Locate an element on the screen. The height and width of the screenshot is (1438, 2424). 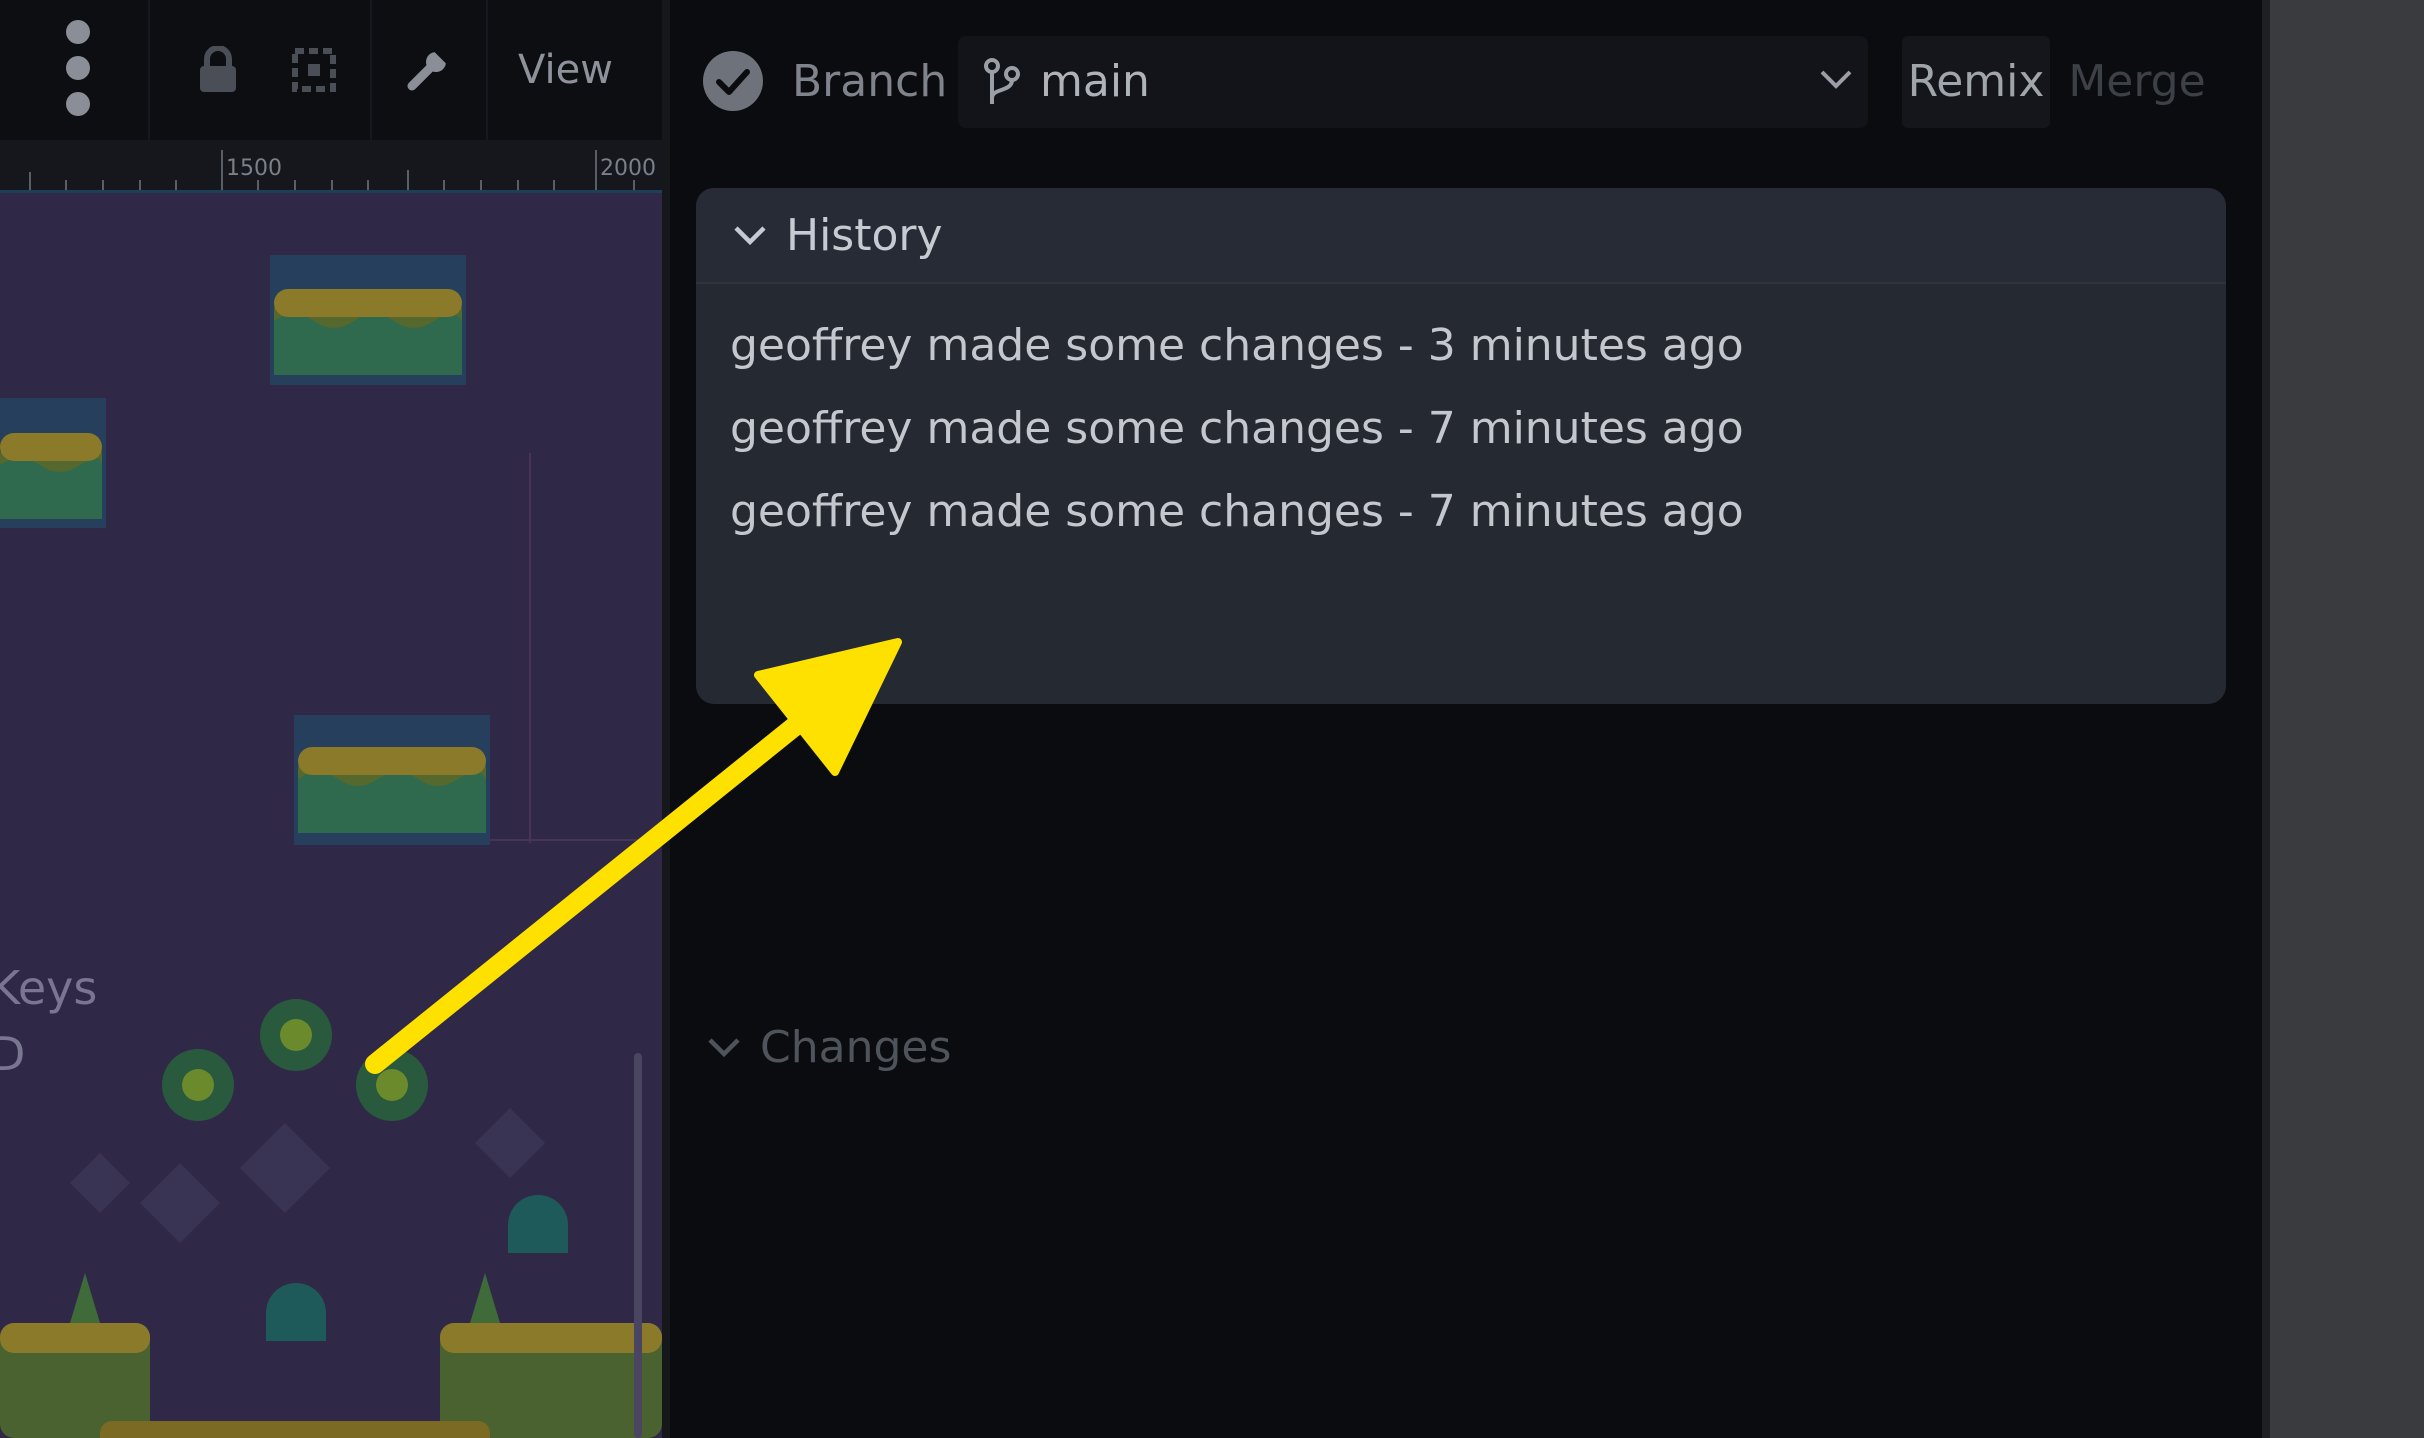
changes-title: Changes is located at coordinates (856, 1047).